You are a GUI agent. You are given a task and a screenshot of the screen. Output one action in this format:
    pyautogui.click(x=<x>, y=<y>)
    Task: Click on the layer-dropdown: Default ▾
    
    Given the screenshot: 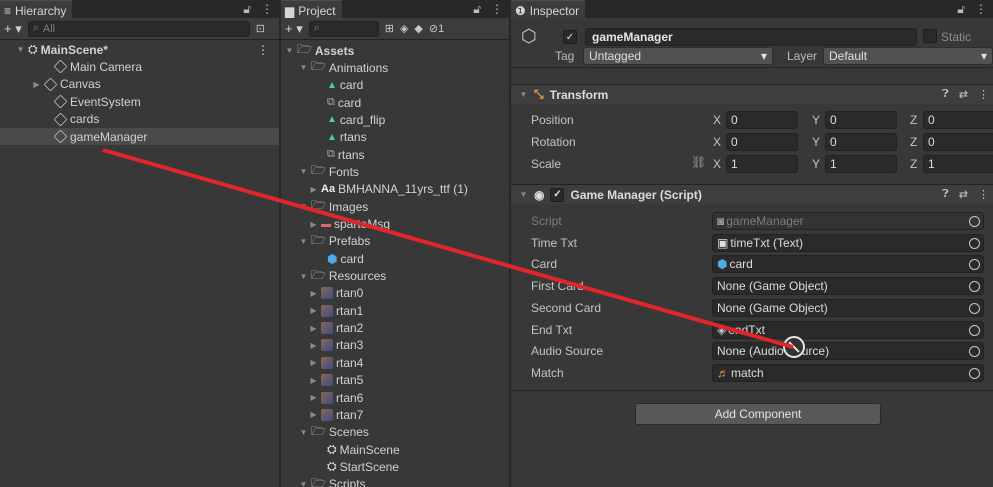 What is the action you would take?
    pyautogui.click(x=908, y=56)
    